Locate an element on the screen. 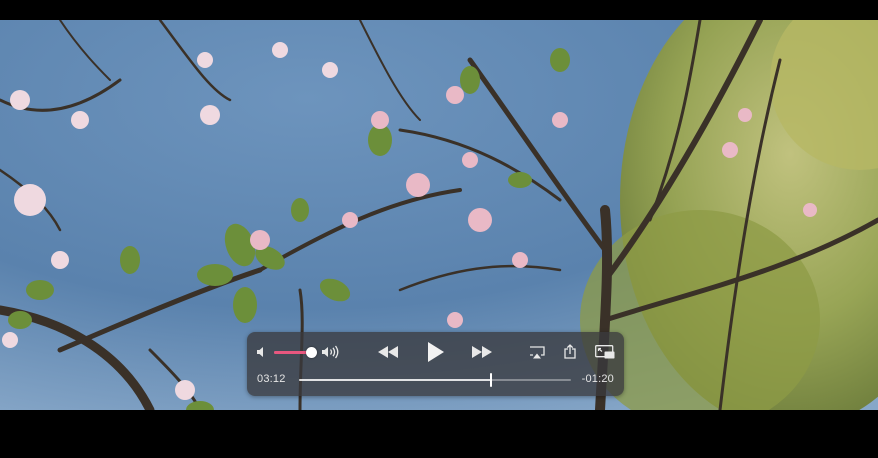  progress-scrubber is located at coordinates (435, 380).